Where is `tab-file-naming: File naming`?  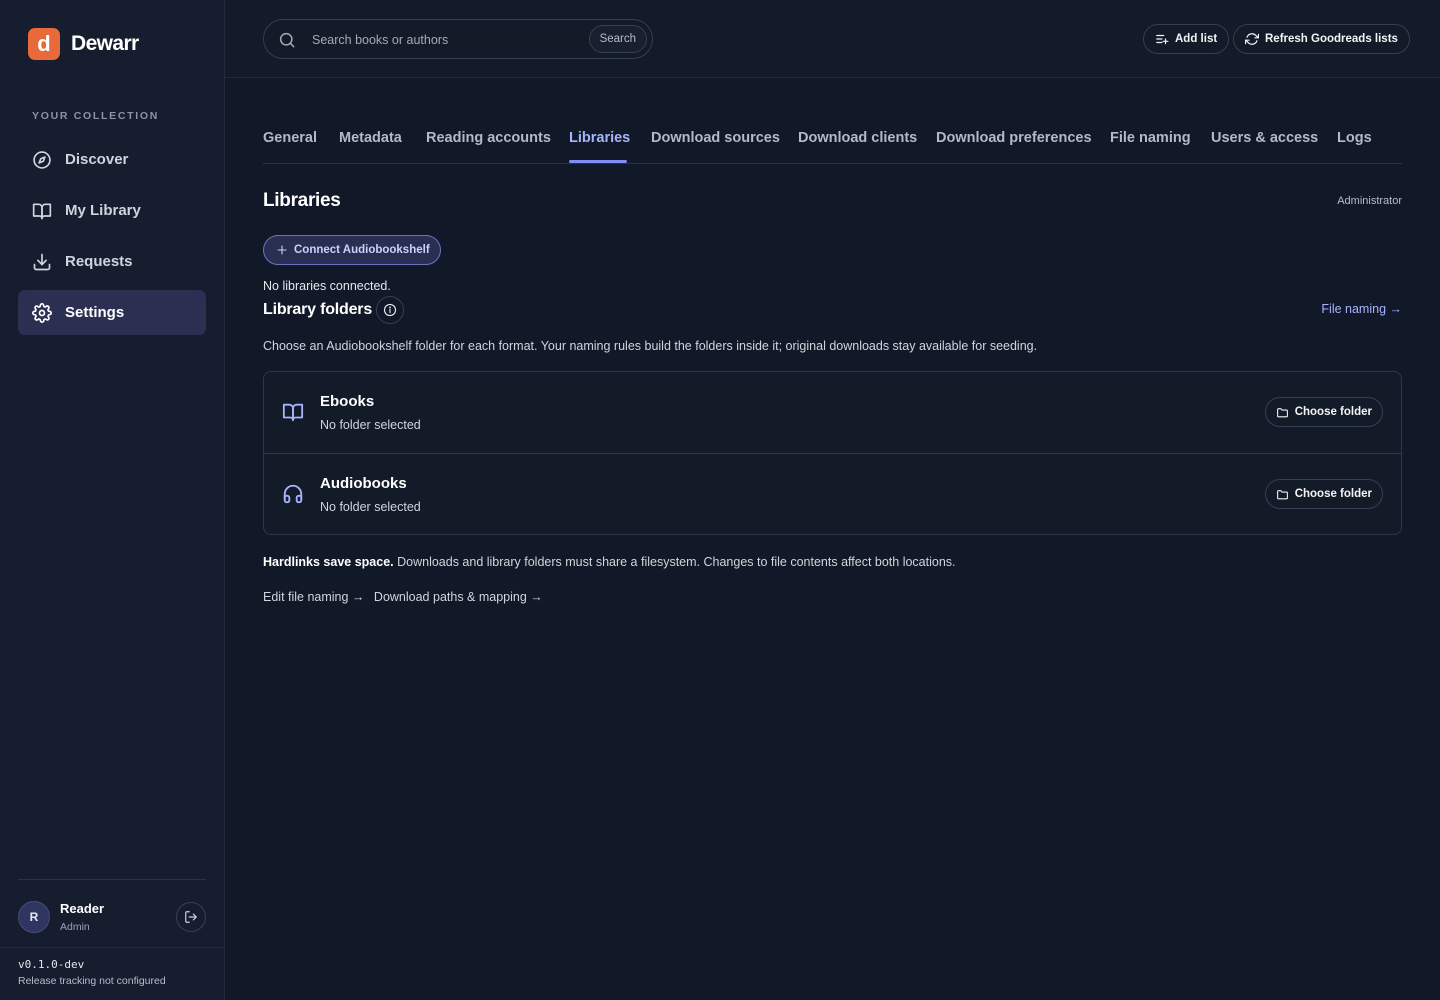 tab-file-naming: File naming is located at coordinates (1150, 138).